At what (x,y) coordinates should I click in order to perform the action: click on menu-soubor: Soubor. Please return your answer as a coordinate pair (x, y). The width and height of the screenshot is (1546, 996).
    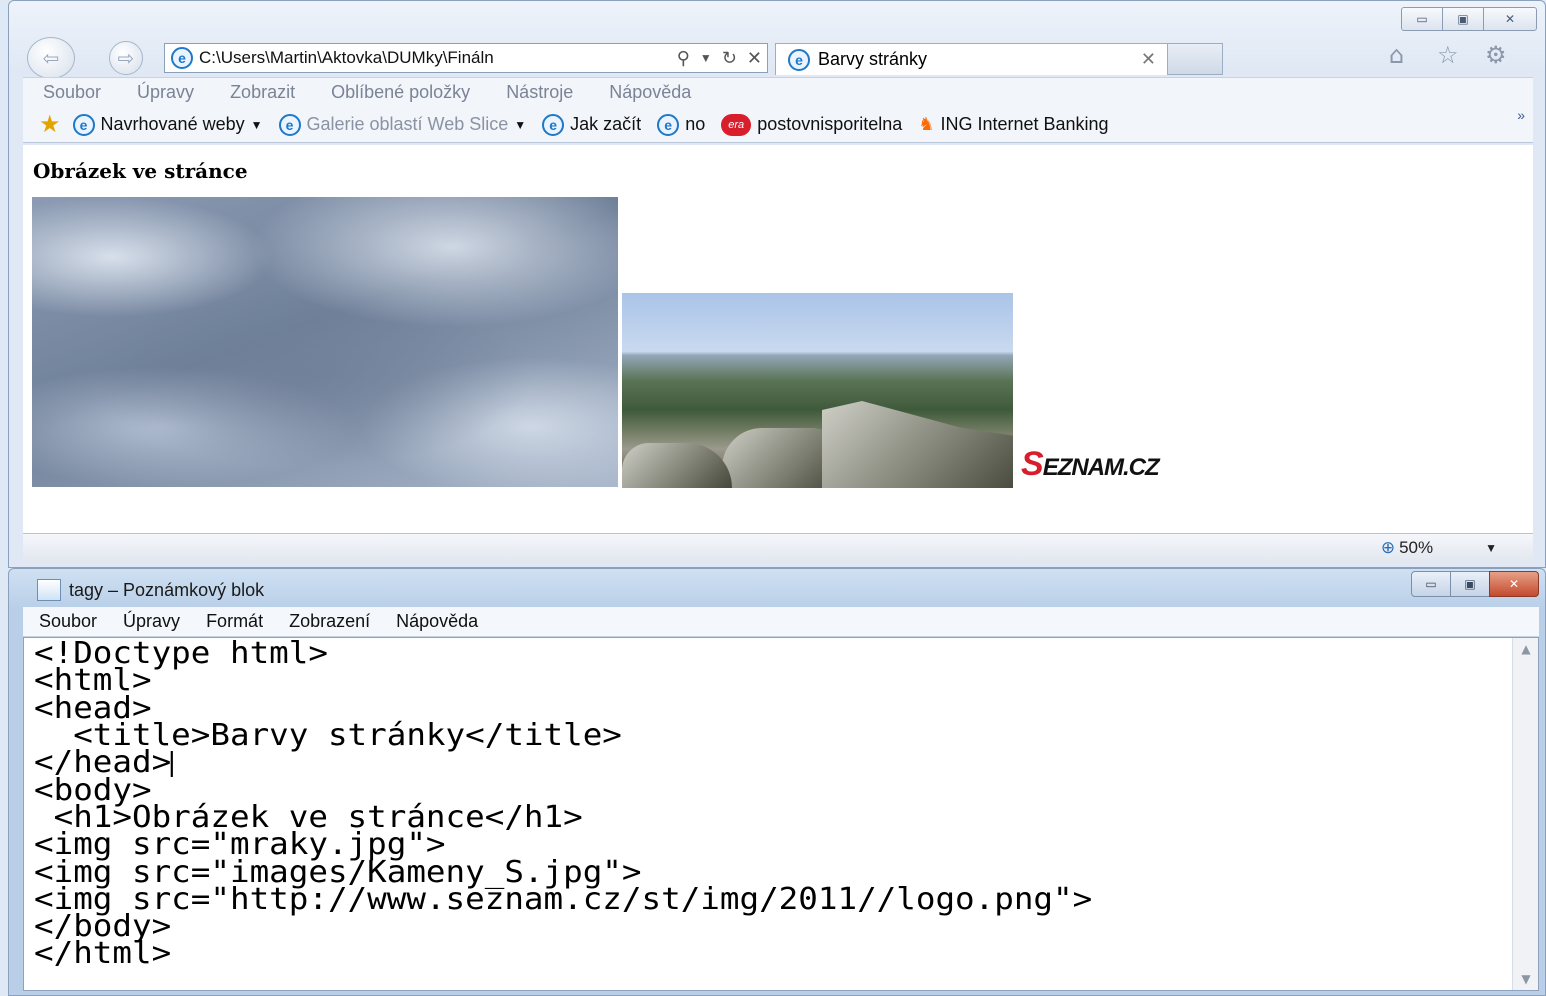
    Looking at the image, I should click on (72, 92).